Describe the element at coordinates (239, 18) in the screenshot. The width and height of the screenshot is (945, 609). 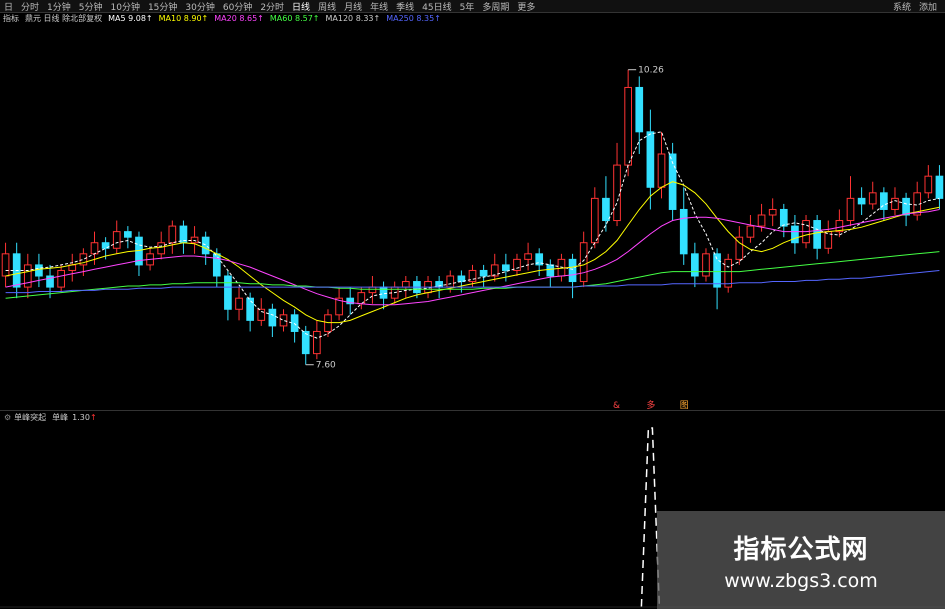
I see `info-item-4: MA20 8.65↑` at that location.